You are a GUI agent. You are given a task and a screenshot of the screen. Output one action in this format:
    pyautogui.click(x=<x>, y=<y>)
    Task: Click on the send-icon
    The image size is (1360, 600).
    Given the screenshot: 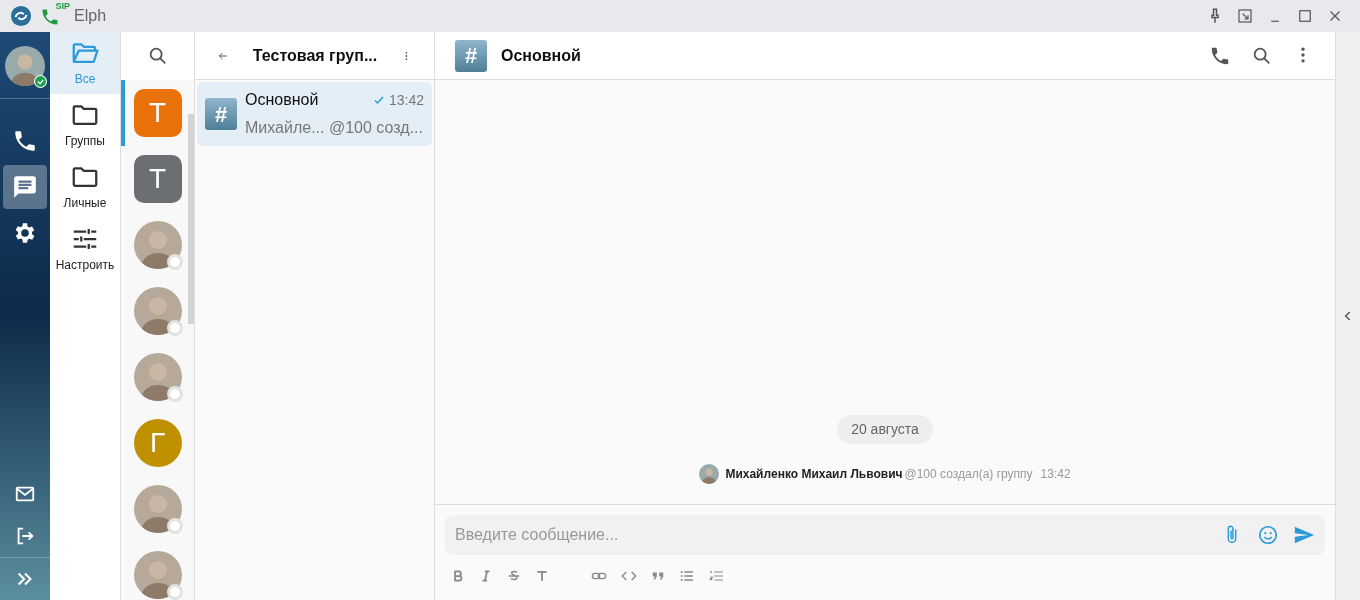 What is the action you would take?
    pyautogui.click(x=1304, y=535)
    